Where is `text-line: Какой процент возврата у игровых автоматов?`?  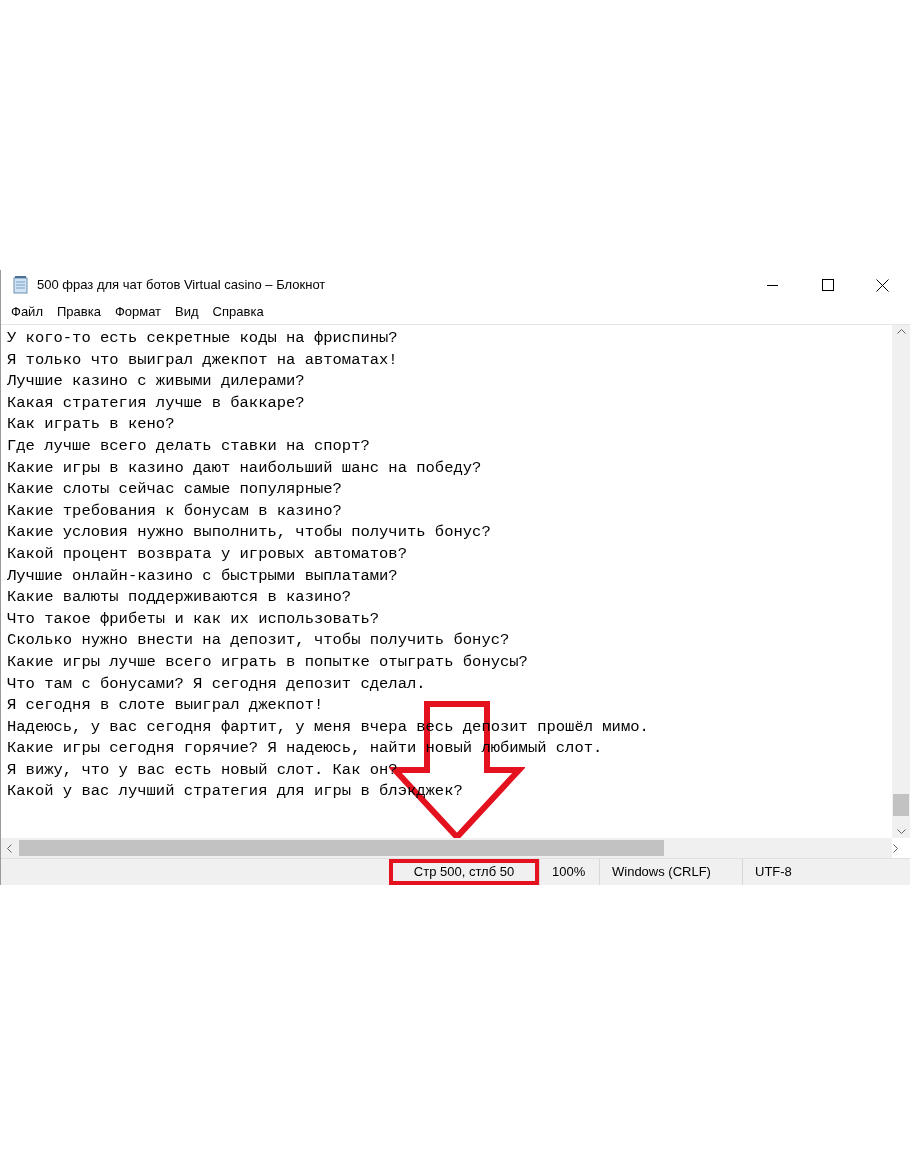
text-line: Какой процент возврата у игровых автоматов? is located at coordinates (207, 554).